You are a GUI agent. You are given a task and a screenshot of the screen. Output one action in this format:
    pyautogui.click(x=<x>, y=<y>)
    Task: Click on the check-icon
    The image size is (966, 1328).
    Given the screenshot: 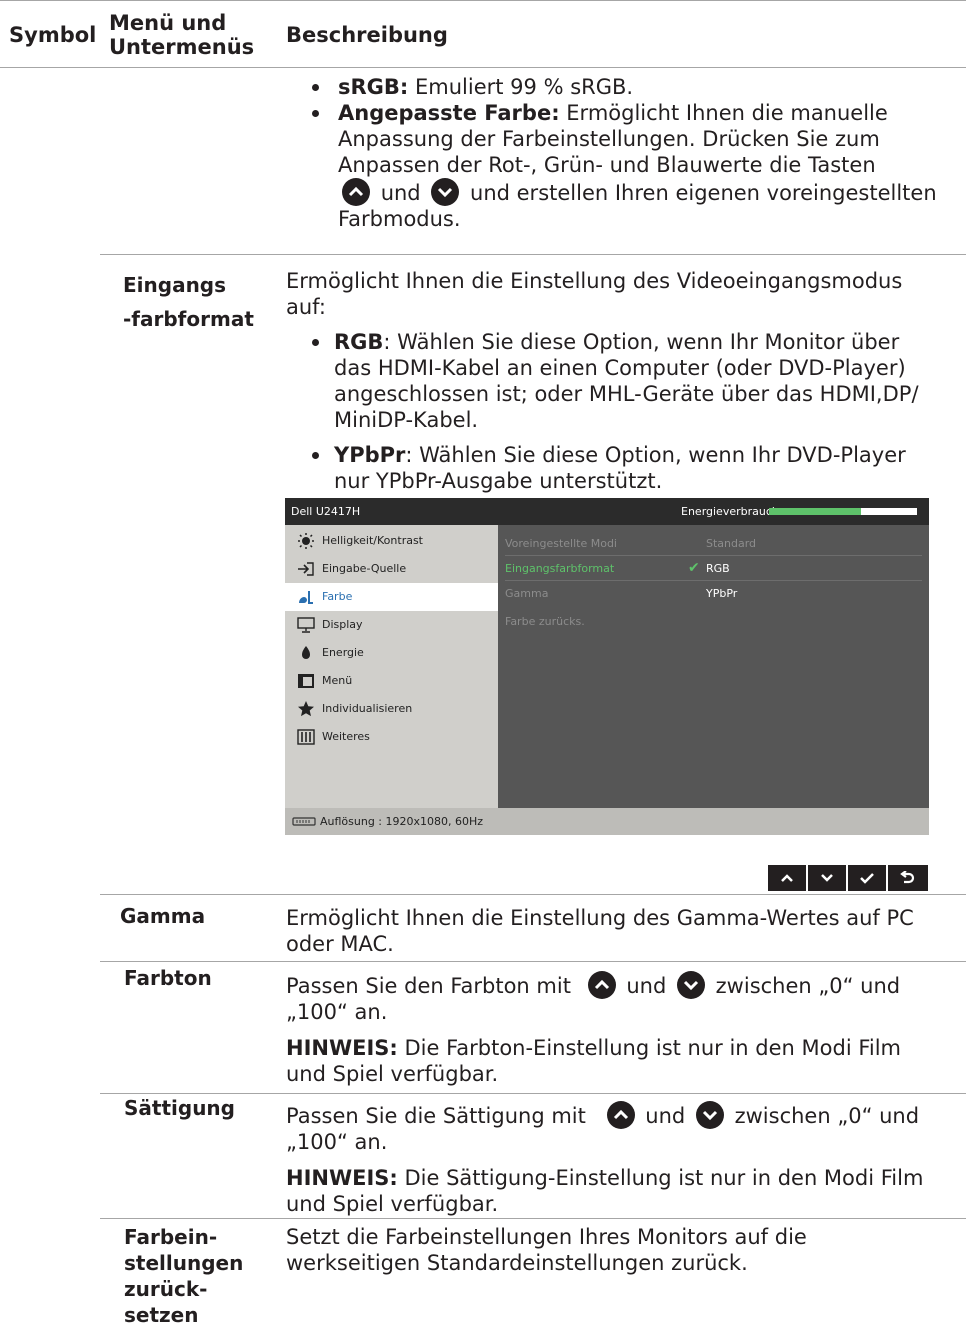 What is the action you would take?
    pyautogui.click(x=867, y=878)
    